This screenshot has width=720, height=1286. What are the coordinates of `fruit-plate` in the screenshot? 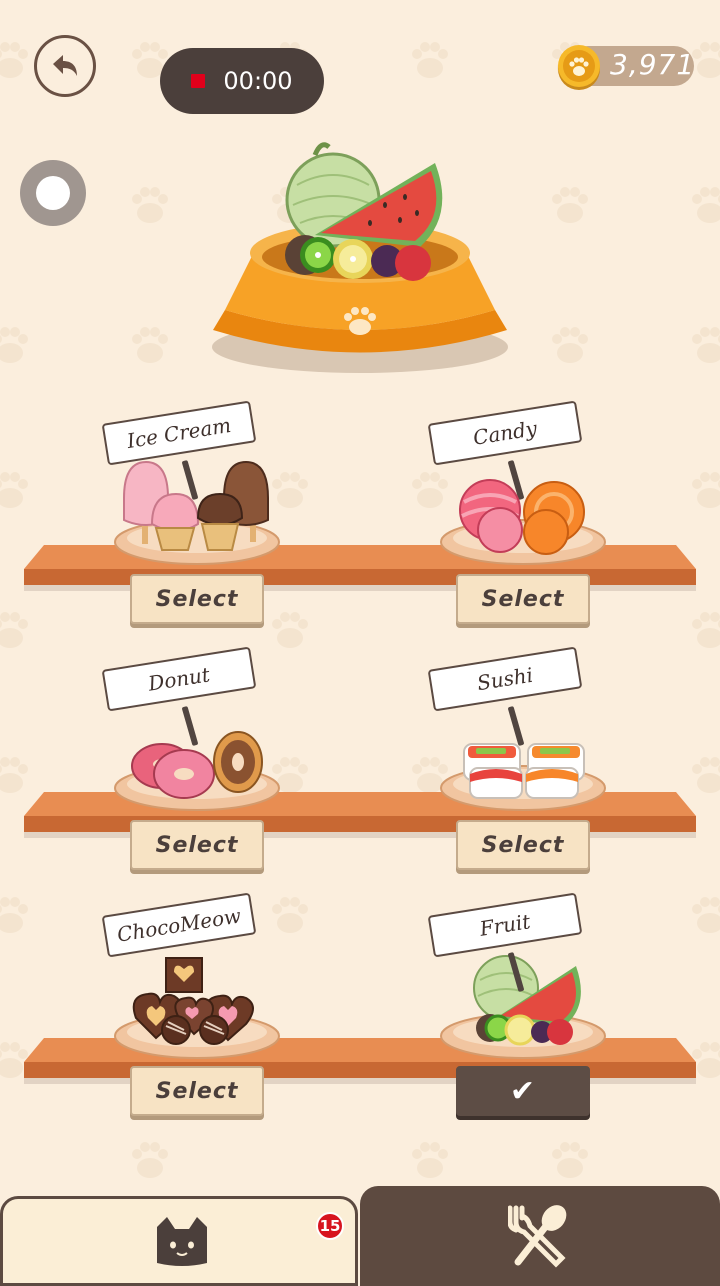 It's located at (523, 1007).